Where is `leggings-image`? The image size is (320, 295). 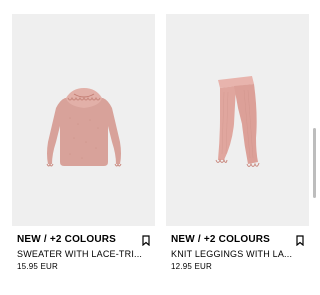 leggings-image is located at coordinates (237, 121).